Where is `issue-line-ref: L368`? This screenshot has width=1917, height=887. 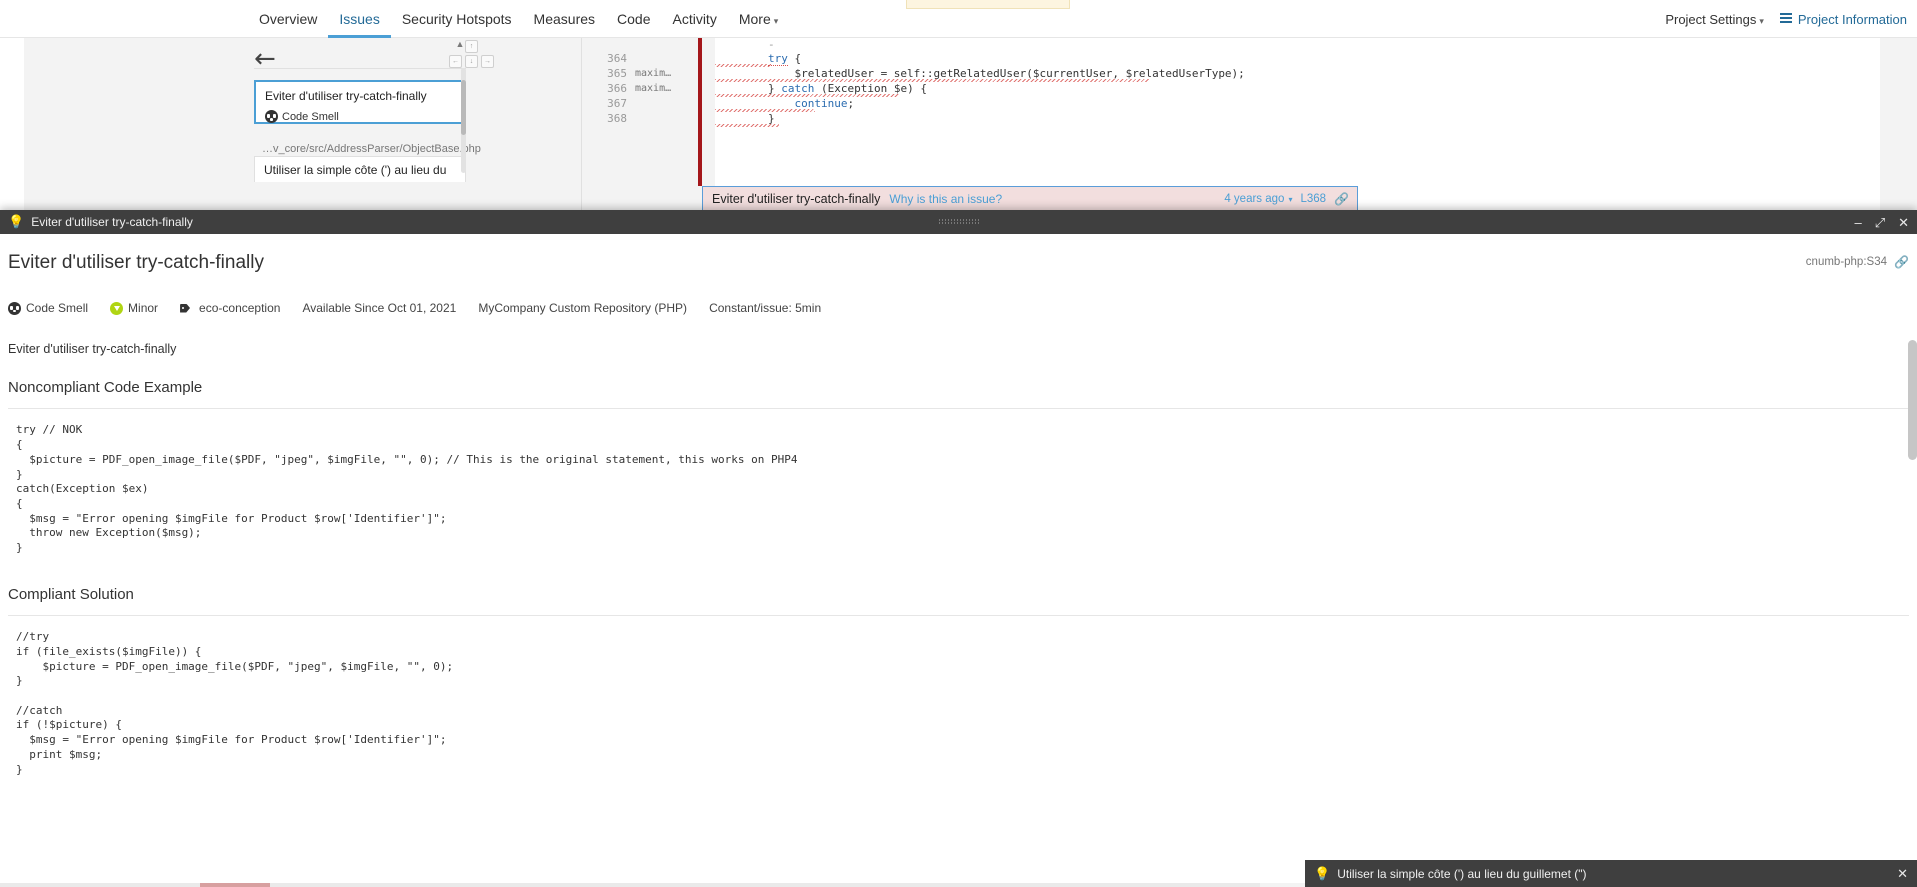
issue-line-ref: L368 is located at coordinates (1313, 199).